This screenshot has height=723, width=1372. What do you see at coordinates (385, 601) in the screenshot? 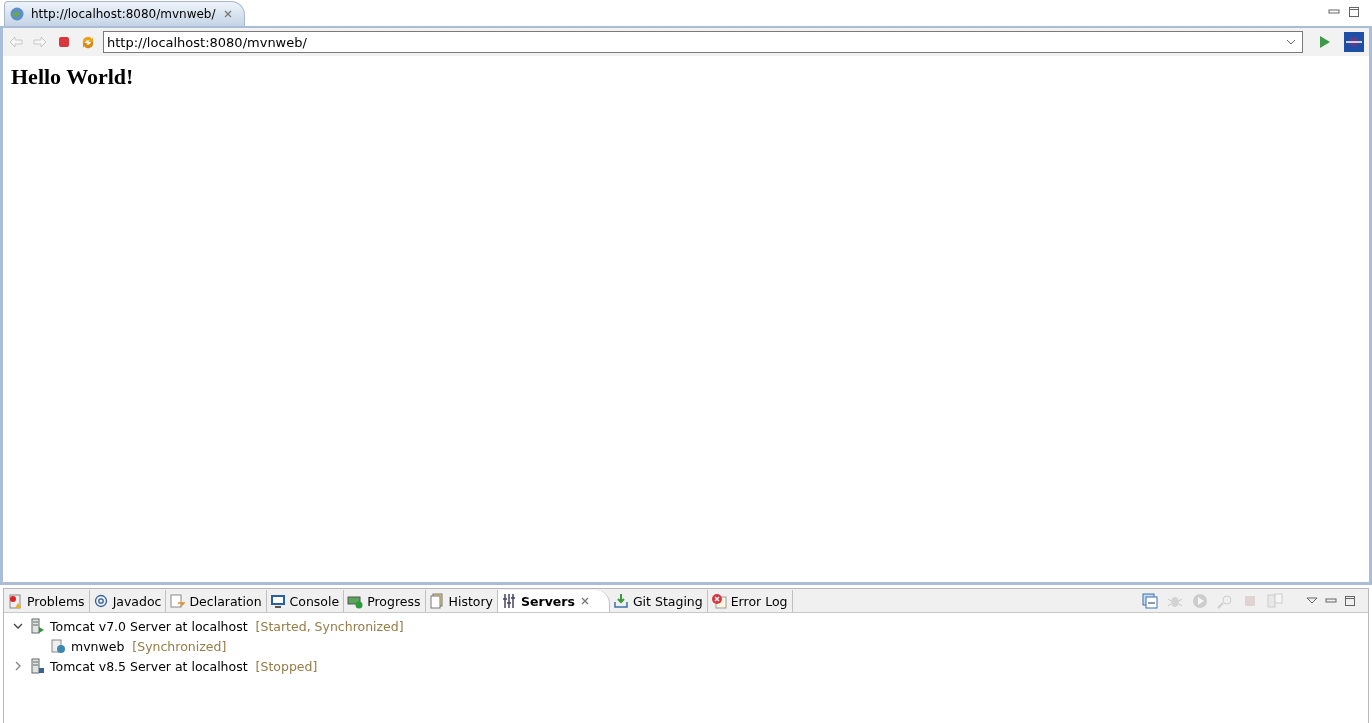
I see `panel-tab: Progress` at bounding box center [385, 601].